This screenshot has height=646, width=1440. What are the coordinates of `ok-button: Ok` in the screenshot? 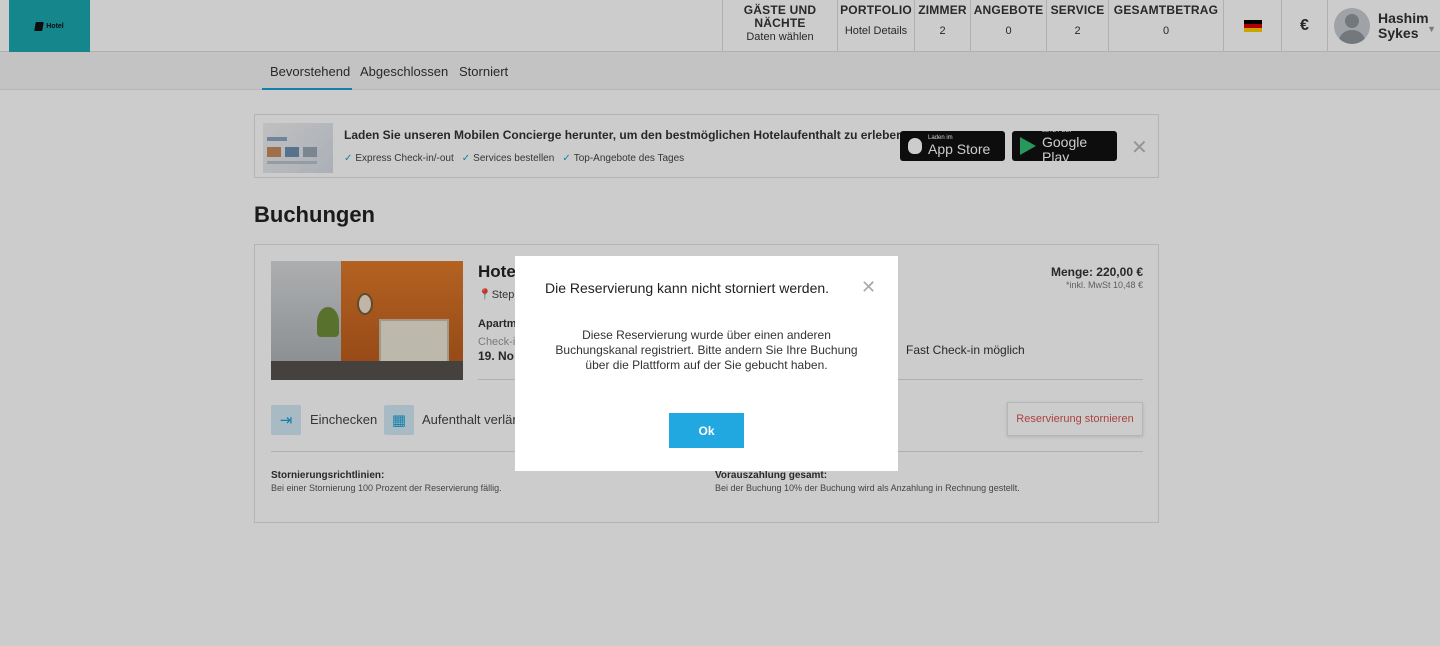 It's located at (706, 430).